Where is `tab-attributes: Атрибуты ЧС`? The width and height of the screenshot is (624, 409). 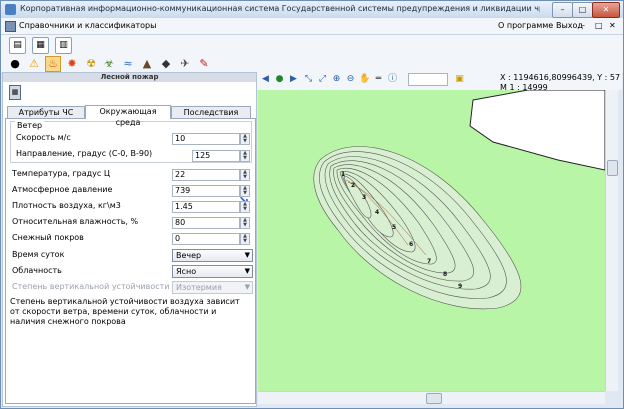 tab-attributes: Атрибуты ЧС is located at coordinates (46, 112).